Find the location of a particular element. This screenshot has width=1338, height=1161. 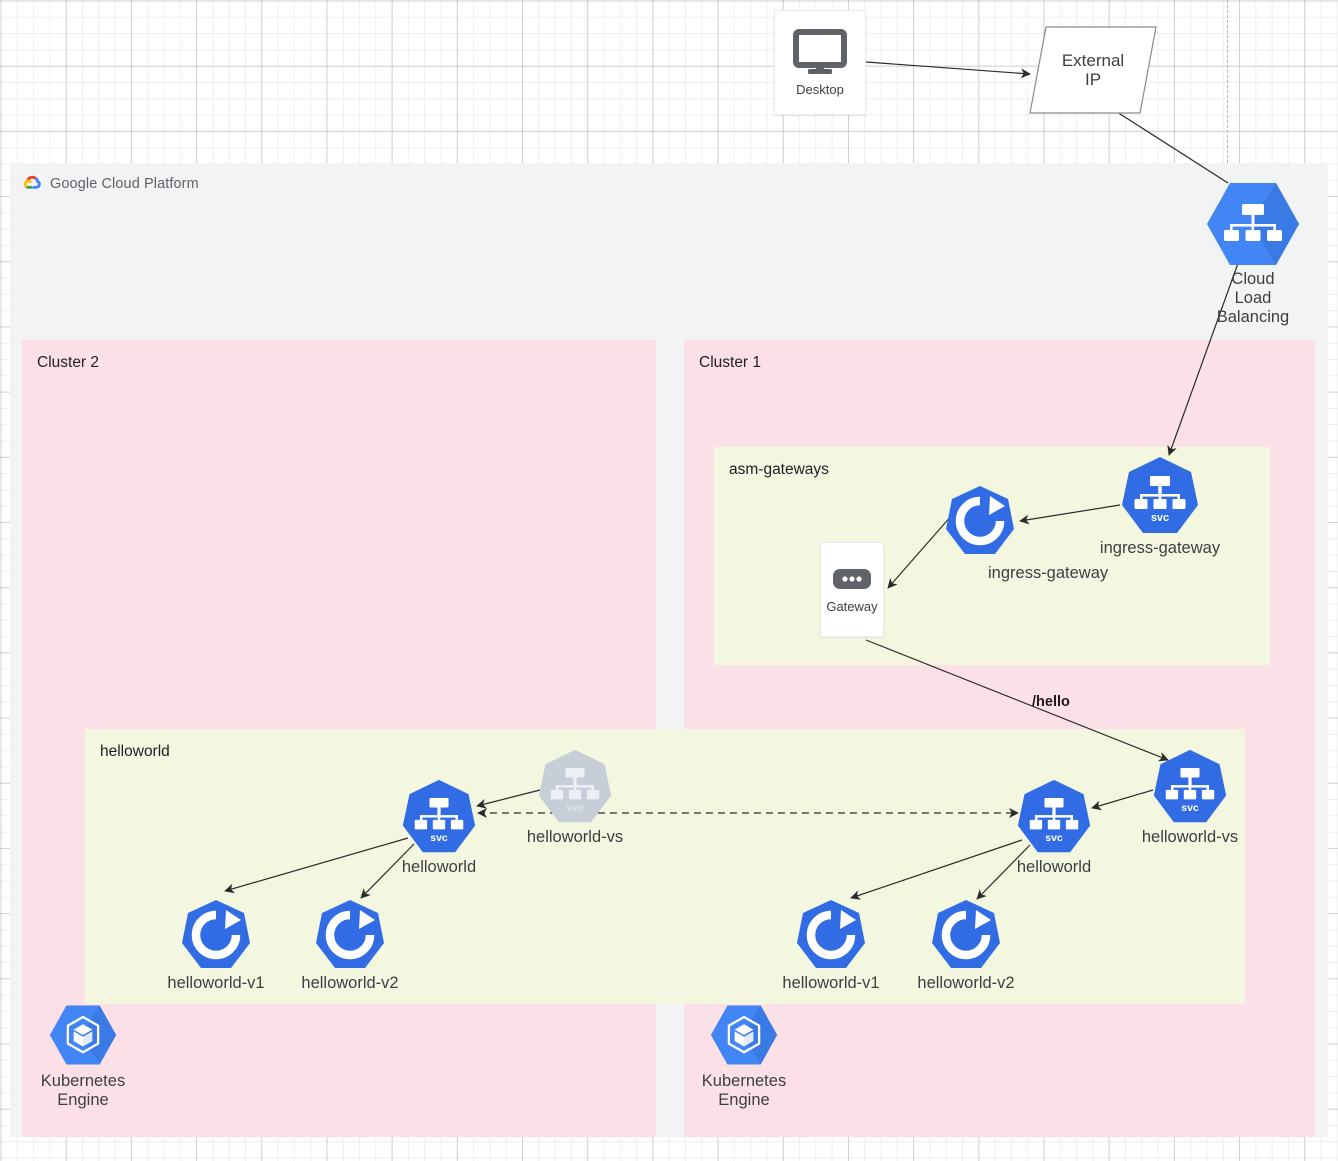

page-break-line is located at coordinates (1227, 81).